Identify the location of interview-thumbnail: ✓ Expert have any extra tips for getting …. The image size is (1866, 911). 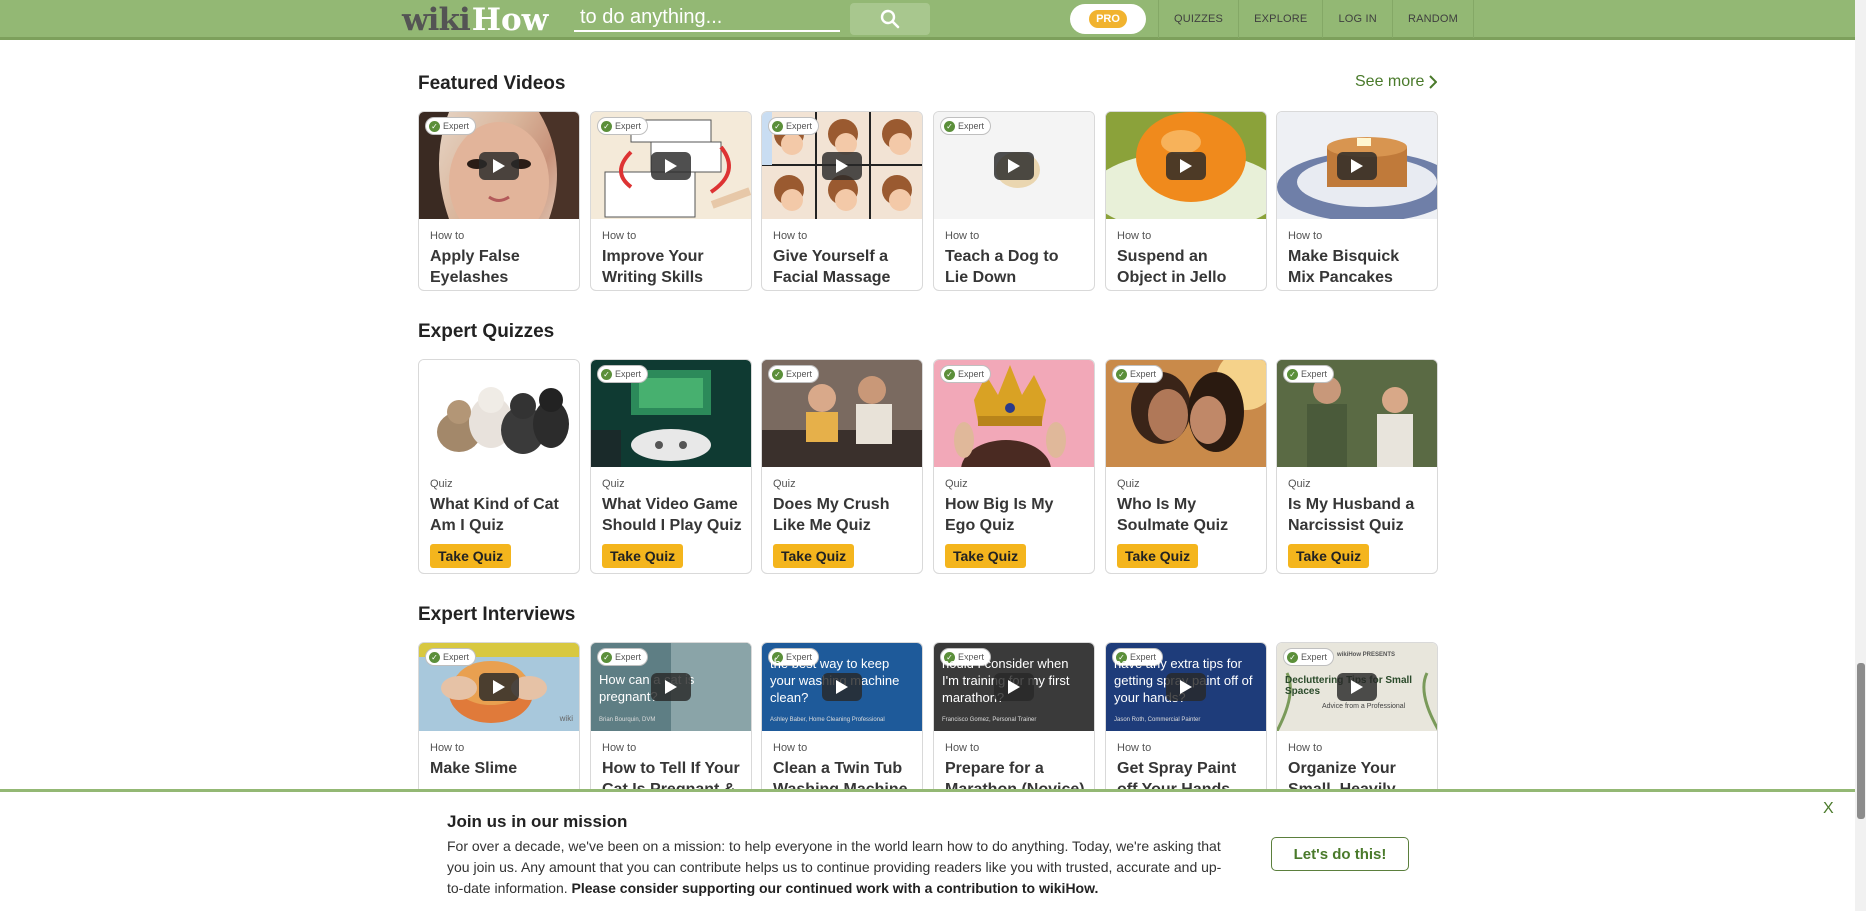
(1186, 687).